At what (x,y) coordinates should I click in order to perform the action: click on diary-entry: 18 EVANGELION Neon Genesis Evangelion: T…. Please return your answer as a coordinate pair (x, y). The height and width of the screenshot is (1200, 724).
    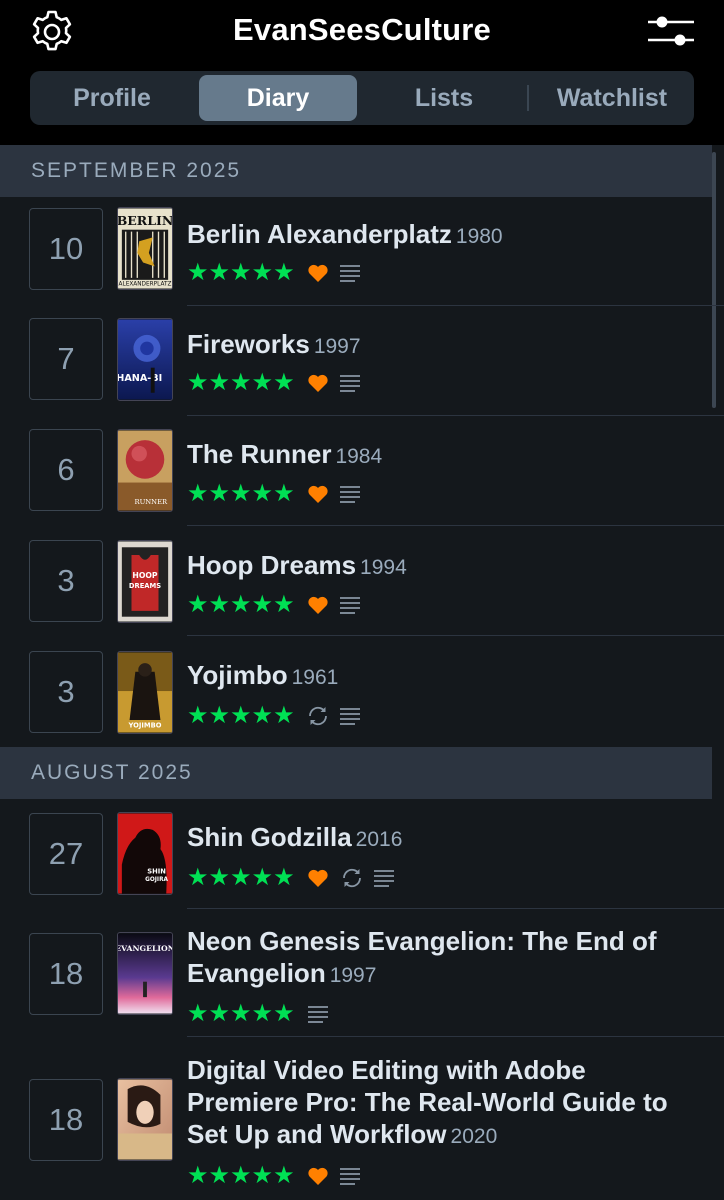
    Looking at the image, I should click on (362, 973).